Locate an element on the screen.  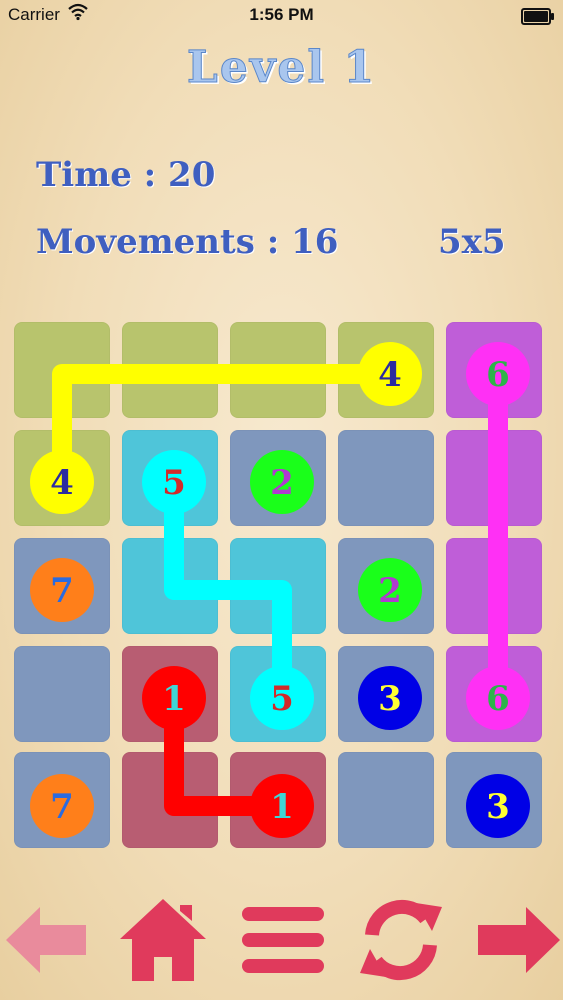
clock-label: 1:56 PM is located at coordinates (281, 14).